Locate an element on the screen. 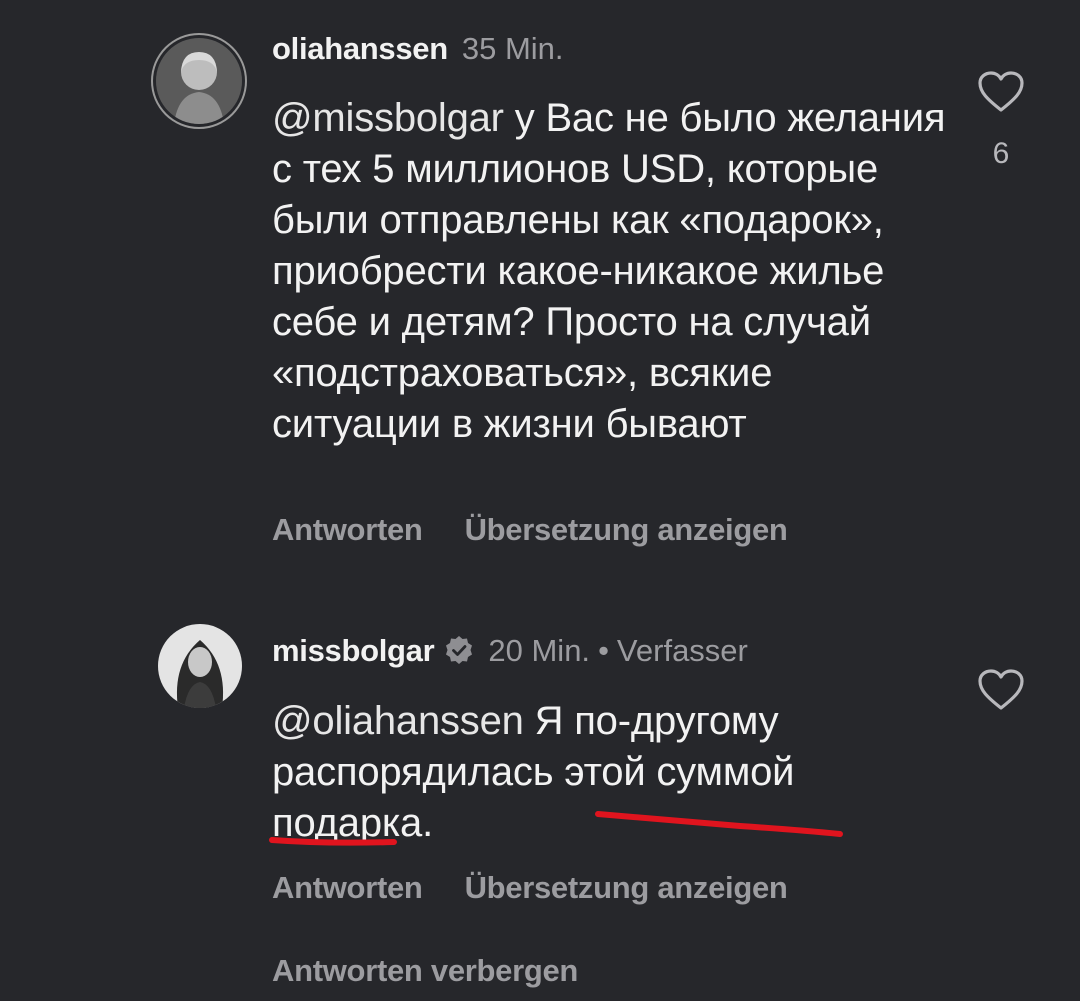  timestamp: 35 Min. is located at coordinates (512, 48).